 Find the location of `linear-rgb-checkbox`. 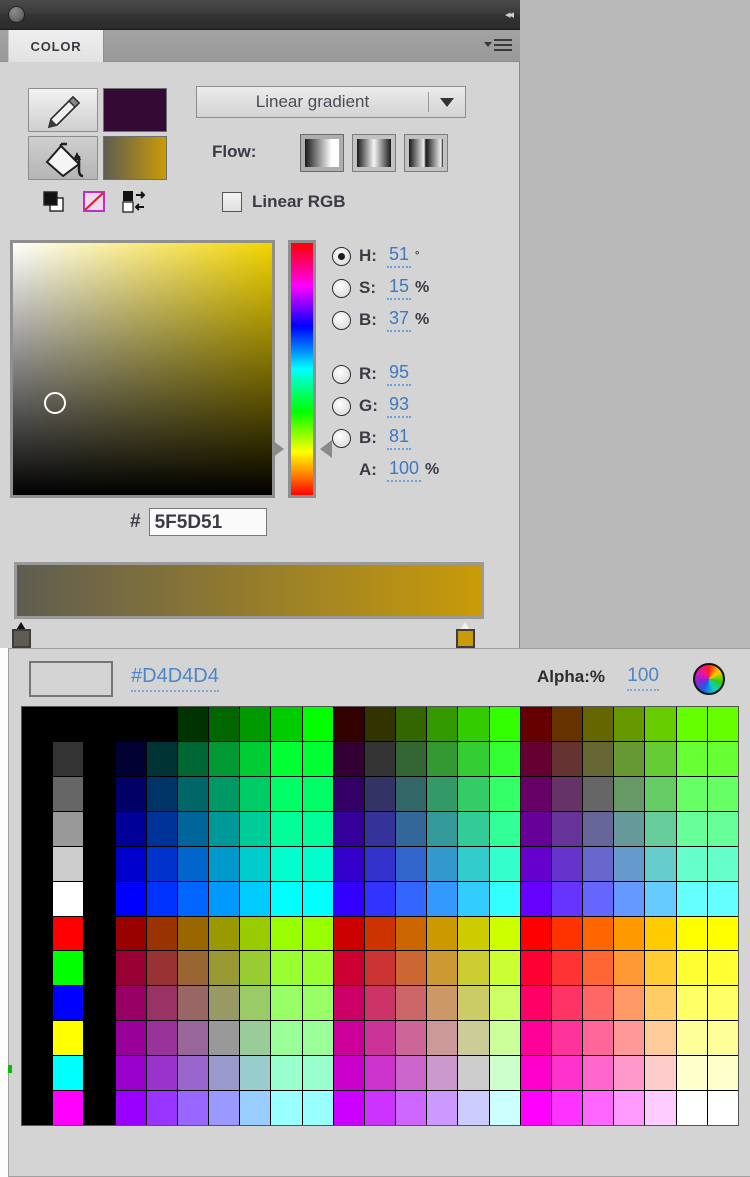

linear-rgb-checkbox is located at coordinates (232, 202).